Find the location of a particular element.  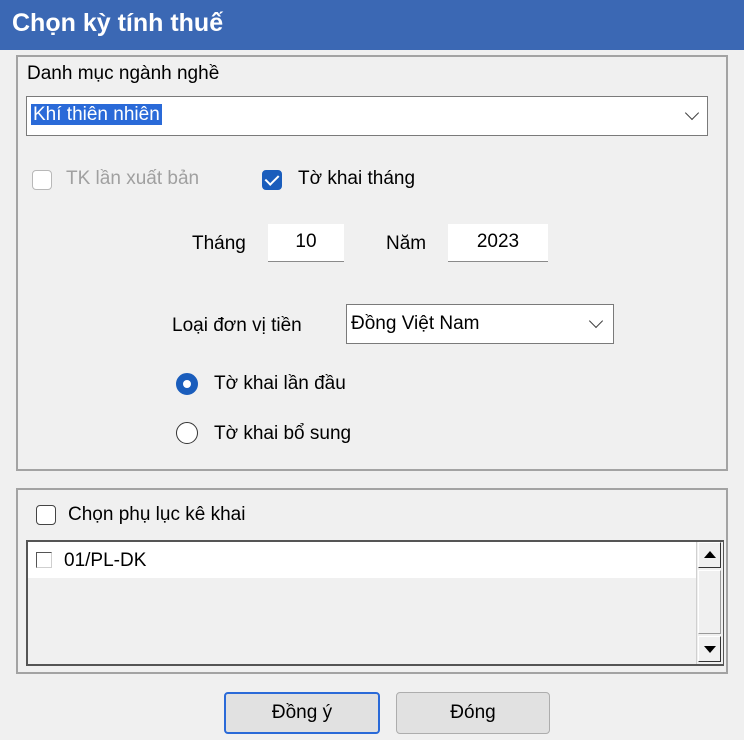

window-title: Chọn kỳ tính thuế is located at coordinates (118, 23).